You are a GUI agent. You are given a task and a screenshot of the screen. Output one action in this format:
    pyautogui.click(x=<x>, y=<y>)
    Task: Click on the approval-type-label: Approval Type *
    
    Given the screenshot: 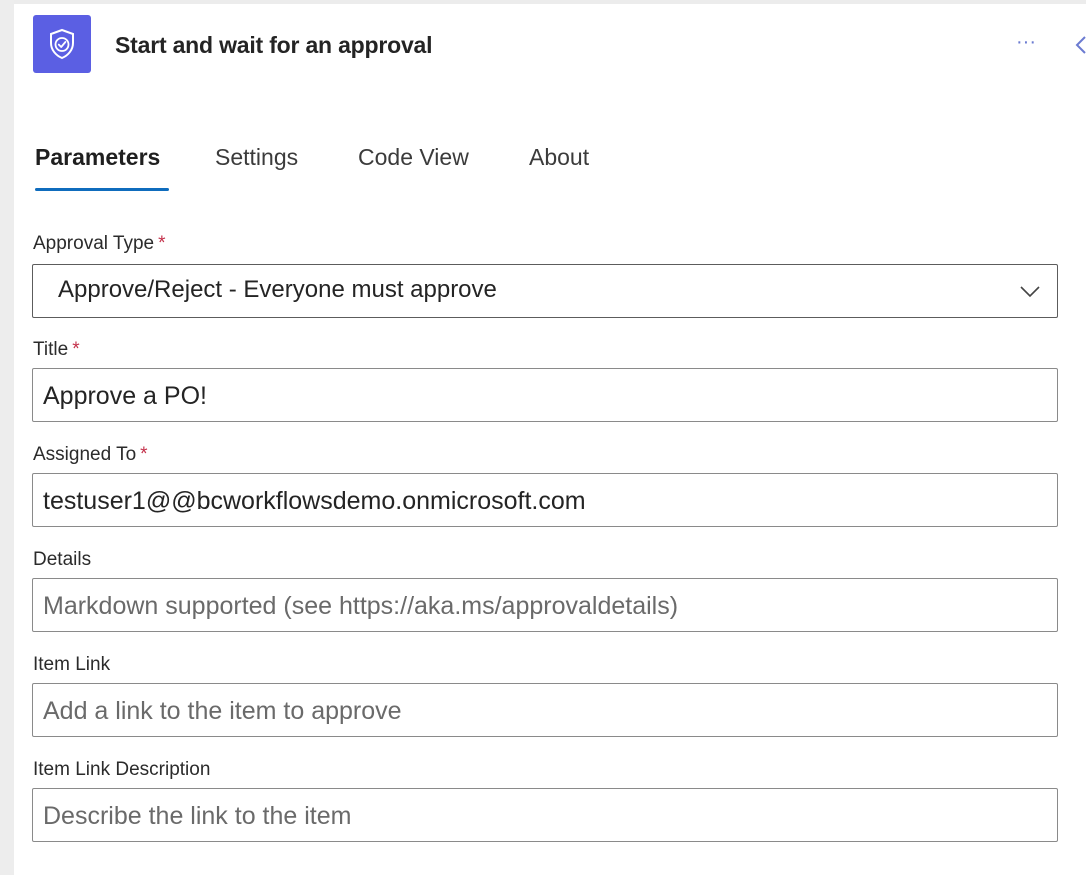 What is the action you would take?
    pyautogui.click(x=99, y=244)
    